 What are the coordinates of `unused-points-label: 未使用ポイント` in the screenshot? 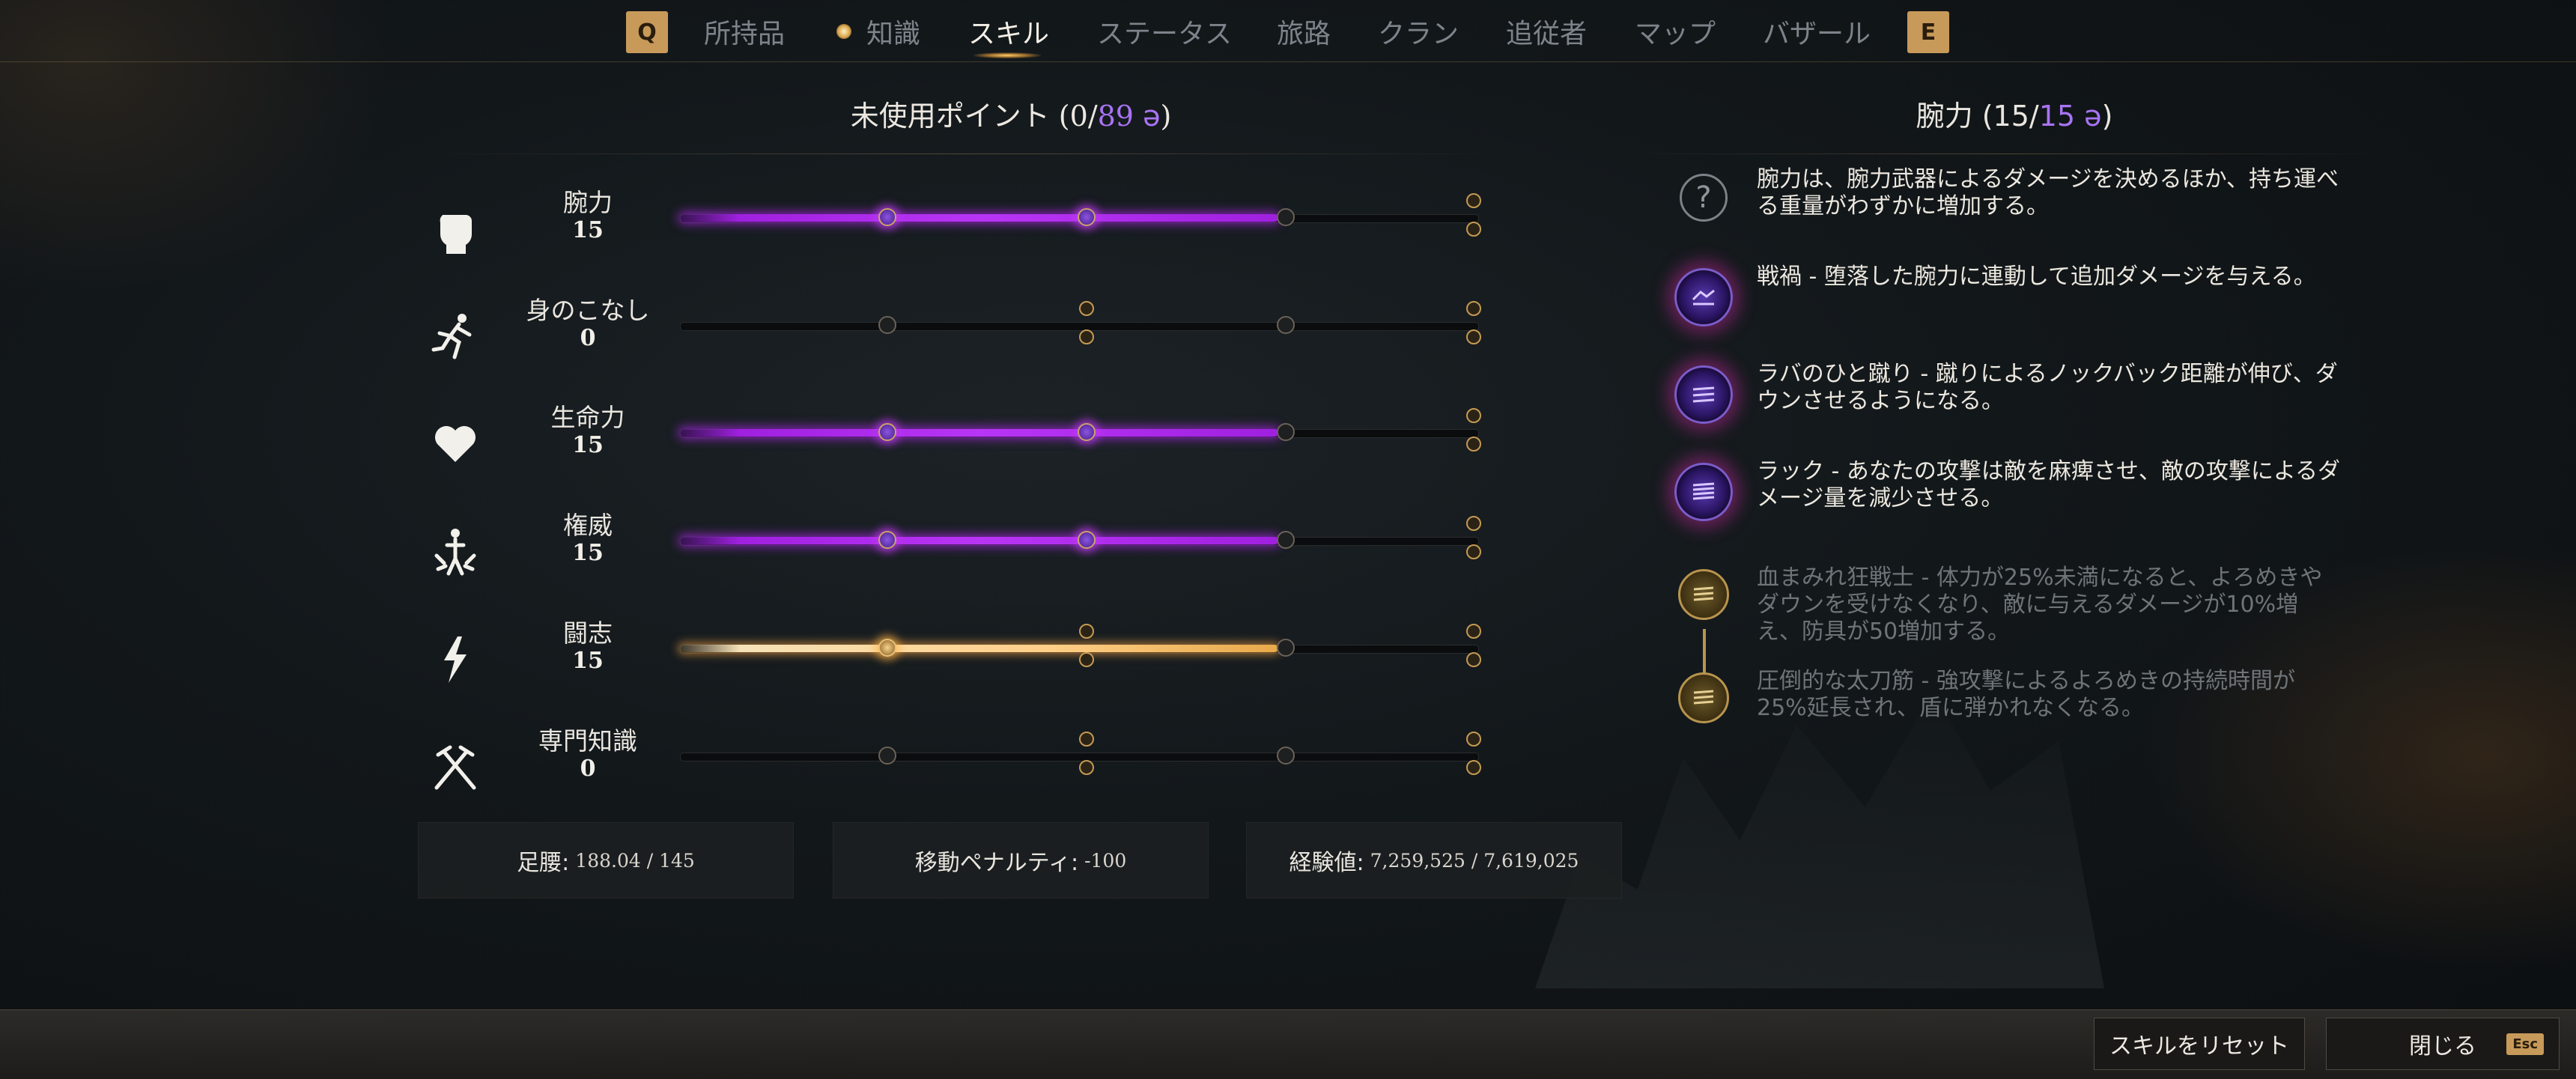 It's located at (950, 117).